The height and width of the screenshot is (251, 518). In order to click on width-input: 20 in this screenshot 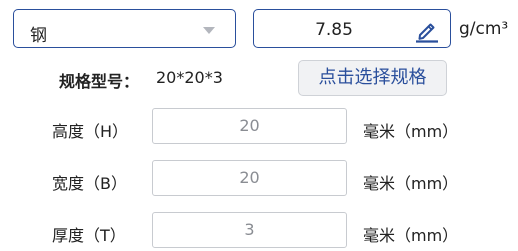, I will do `click(249, 178)`.